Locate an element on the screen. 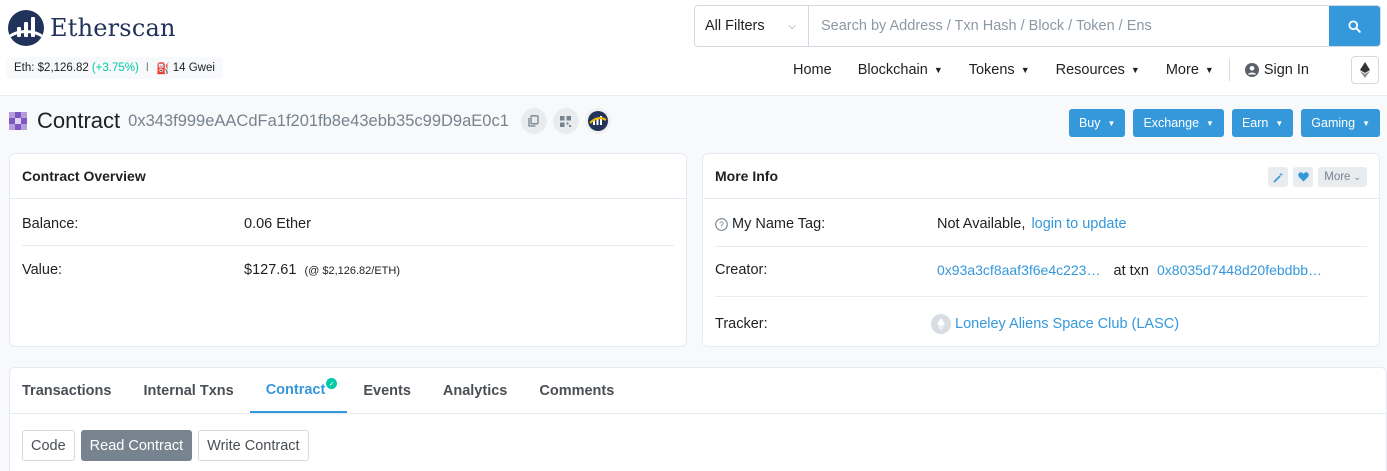  user-circle-icon is located at coordinates (1251, 70).